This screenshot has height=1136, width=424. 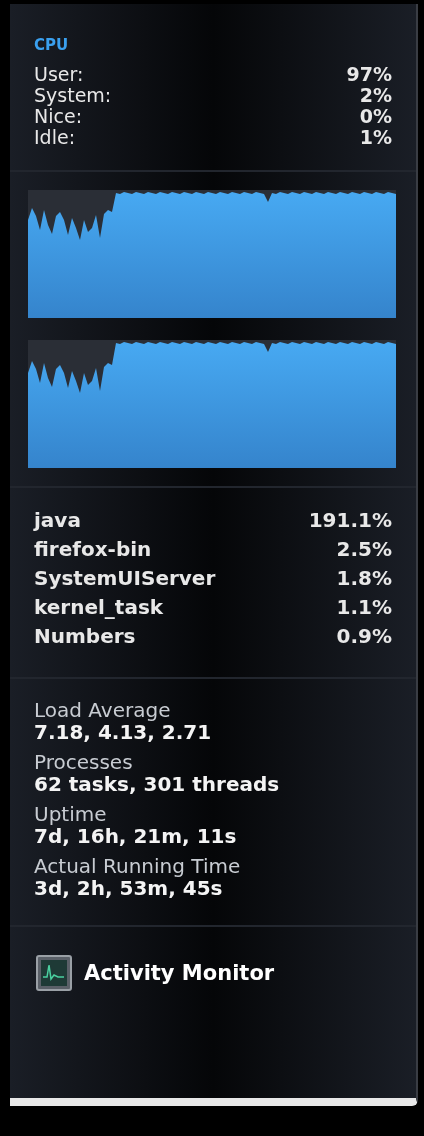 I want to click on process-cpu: 2.5%, so click(x=364, y=549).